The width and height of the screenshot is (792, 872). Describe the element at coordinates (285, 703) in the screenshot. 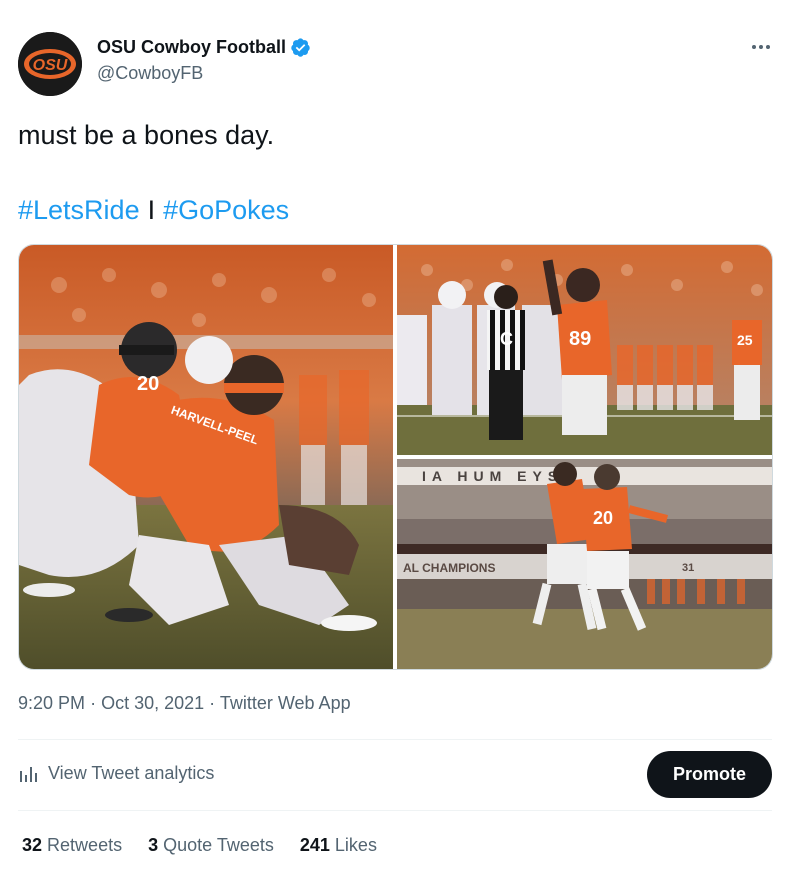

I see `tweet-source: Twitter Web App` at that location.